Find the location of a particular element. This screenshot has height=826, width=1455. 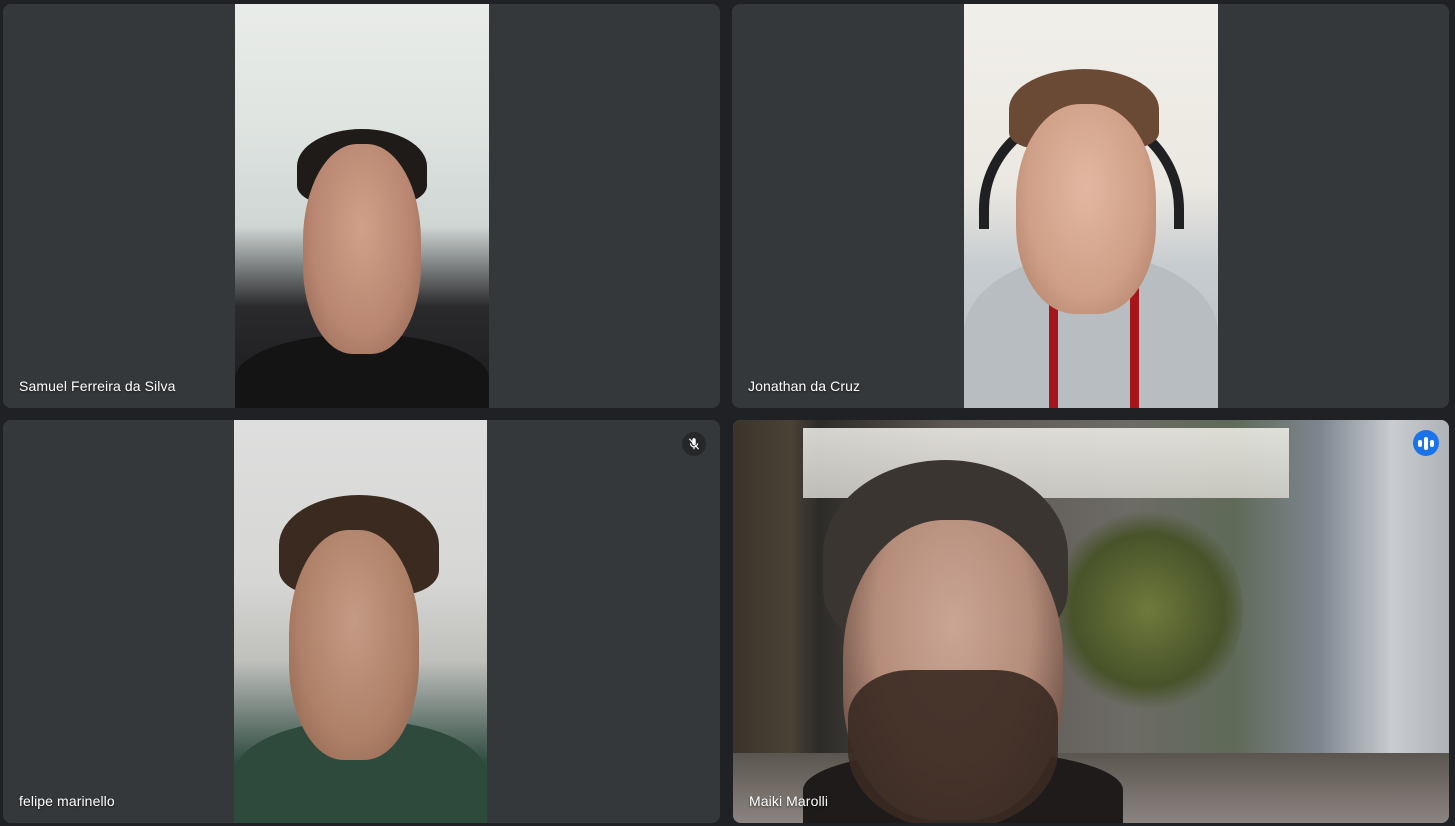

mic-off-icon is located at coordinates (694, 444).